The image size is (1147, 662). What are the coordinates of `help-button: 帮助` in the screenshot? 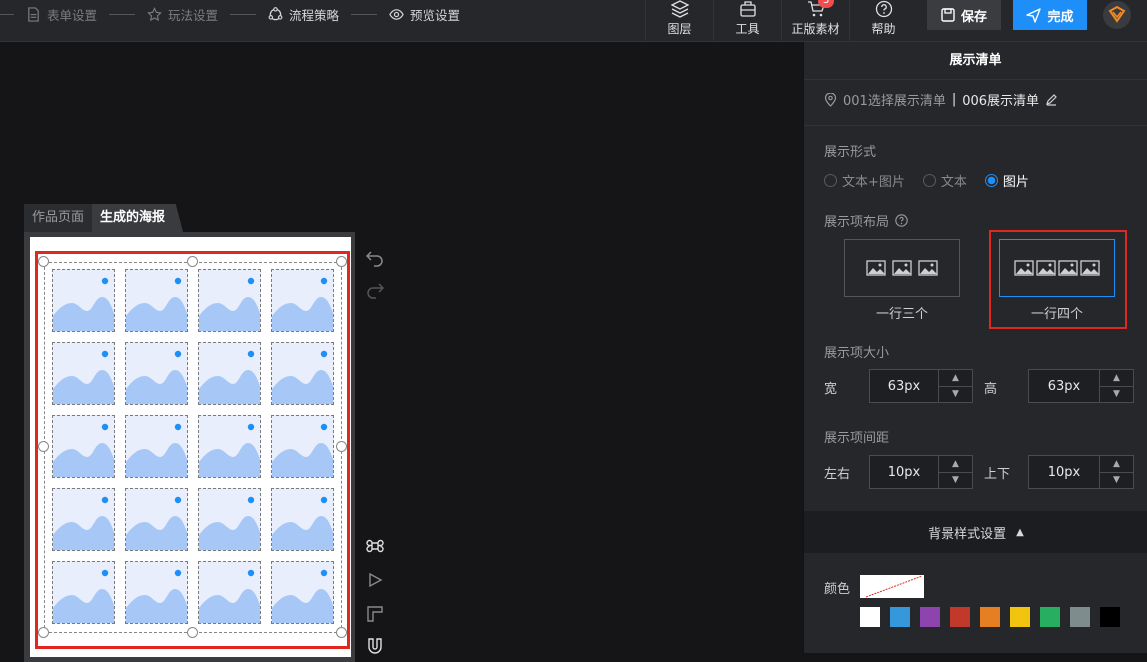 It's located at (883, 21).